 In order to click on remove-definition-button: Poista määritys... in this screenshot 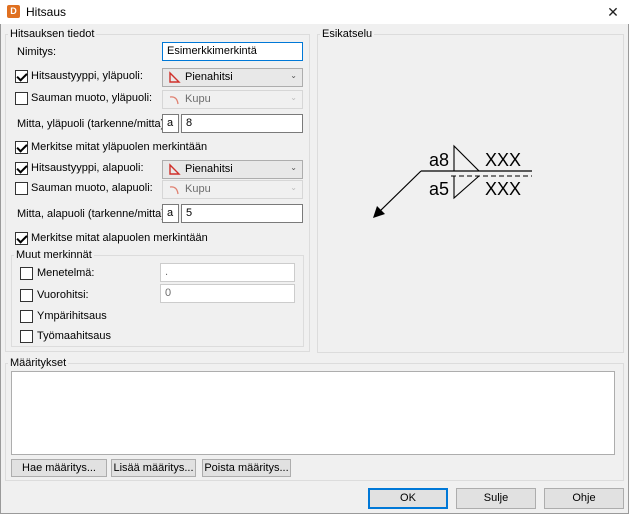, I will do `click(246, 468)`.